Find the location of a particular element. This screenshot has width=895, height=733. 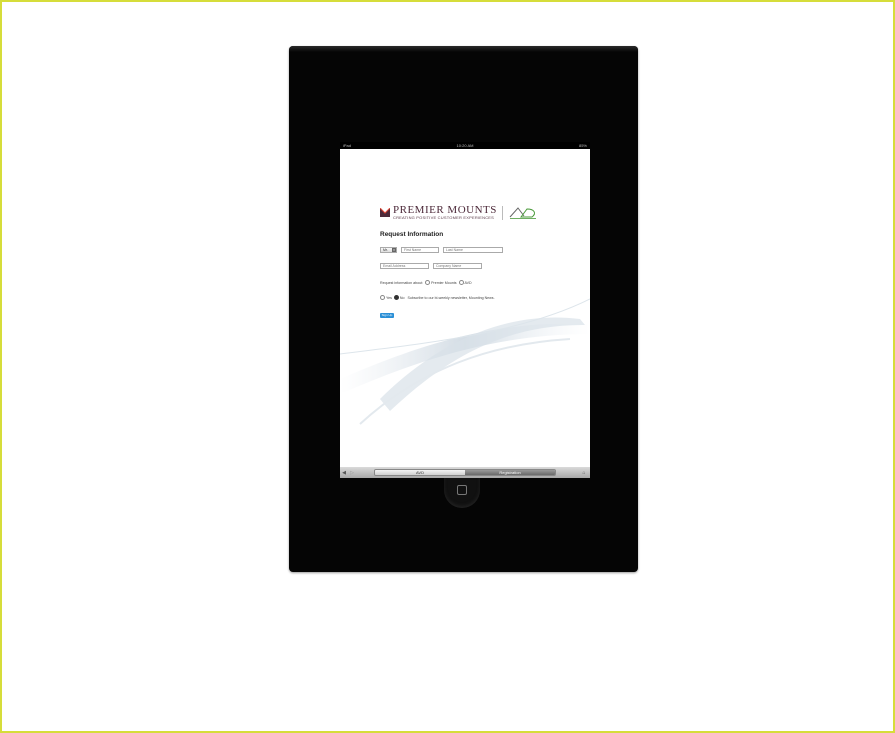

contact-row: Email Address Company Name is located at coordinates (431, 266).